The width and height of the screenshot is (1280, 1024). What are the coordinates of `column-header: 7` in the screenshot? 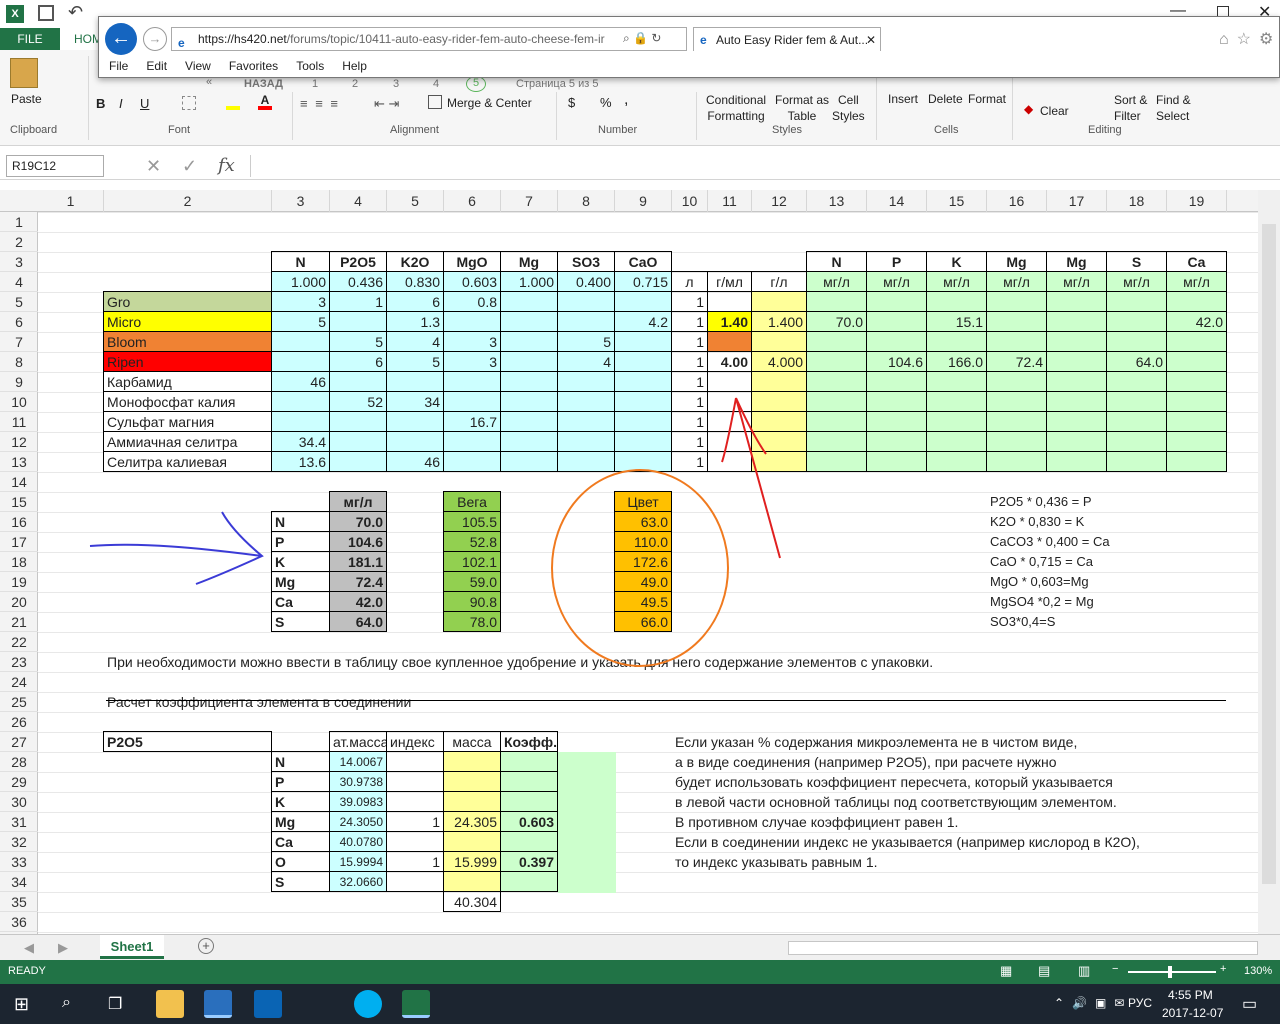 It's located at (529, 201).